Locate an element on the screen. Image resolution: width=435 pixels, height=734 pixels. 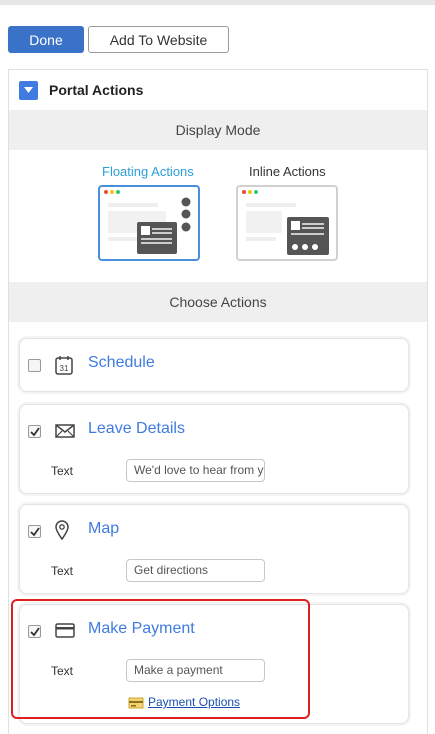
envelope-icon is located at coordinates (65, 431).